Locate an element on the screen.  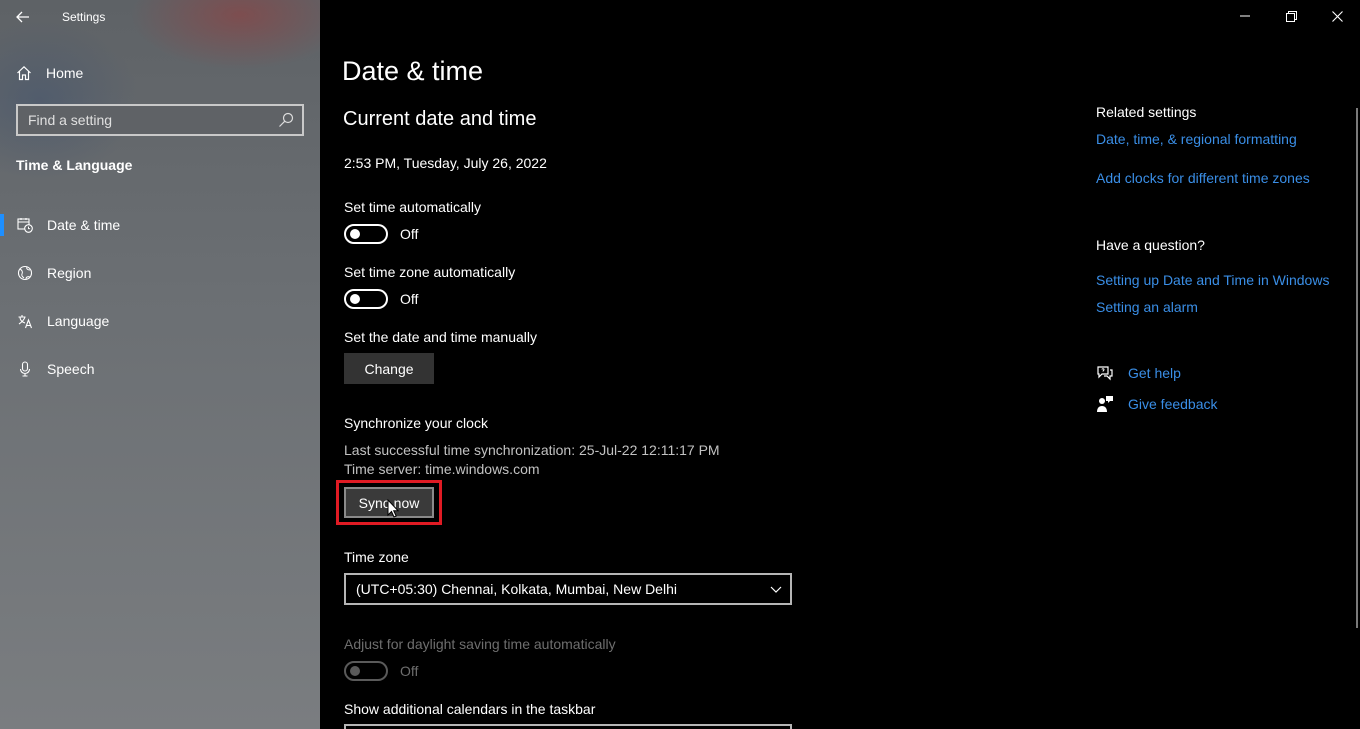
give-feedback-link: Give feedback is located at coordinates (1173, 404).